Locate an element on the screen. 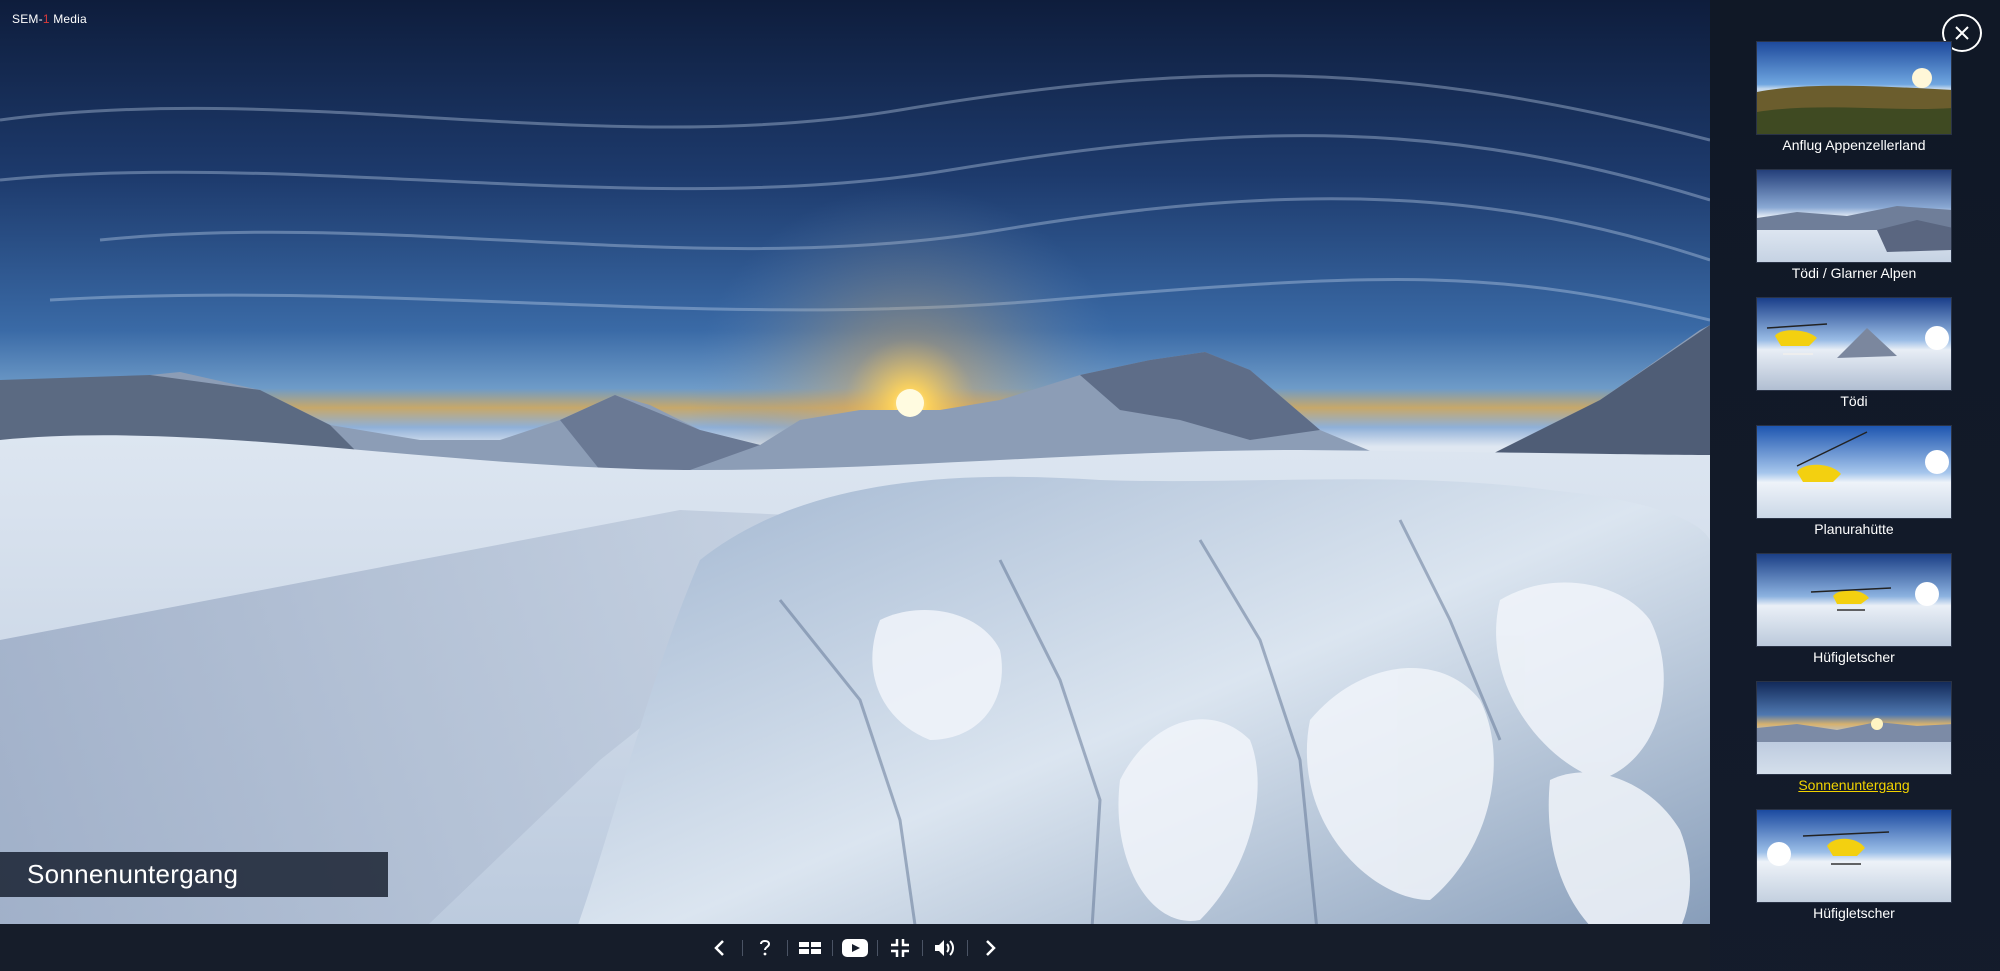 Image resolution: width=2000 pixels, height=971 pixels. help-icon is located at coordinates (765, 947).